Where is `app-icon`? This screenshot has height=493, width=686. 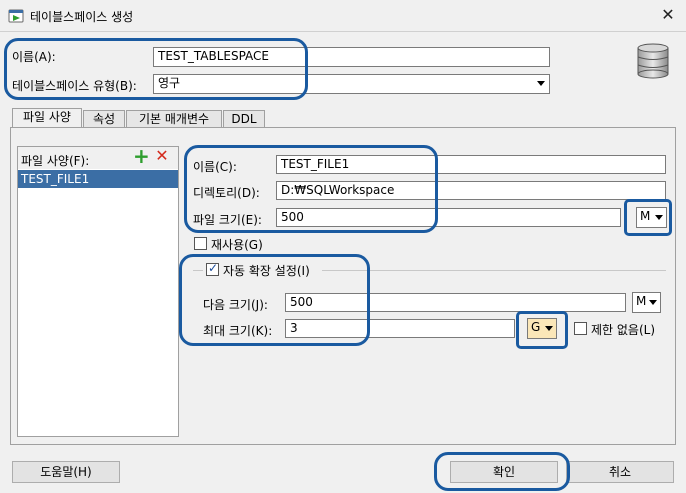
app-icon is located at coordinates (16, 16).